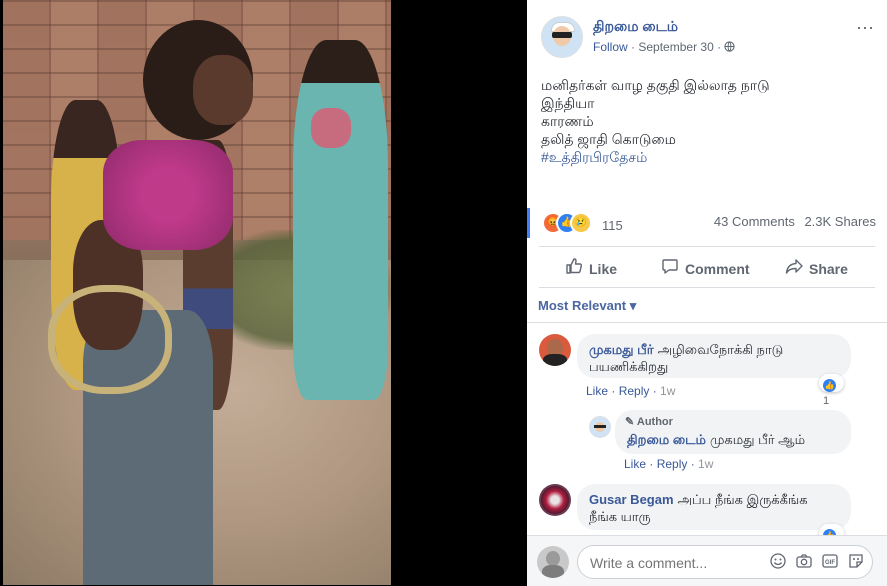 The height and width of the screenshot is (586, 887). Describe the element at coordinates (754, 221) in the screenshot. I see `comments-count-link: 43 Comments` at that location.